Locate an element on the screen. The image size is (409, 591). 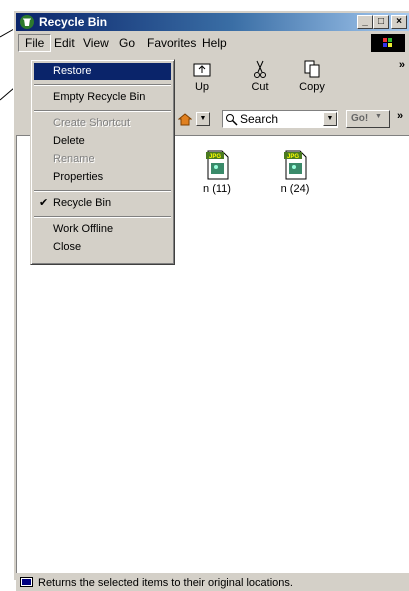
file-item: JPG n (24) is located at coordinates (295, 172).